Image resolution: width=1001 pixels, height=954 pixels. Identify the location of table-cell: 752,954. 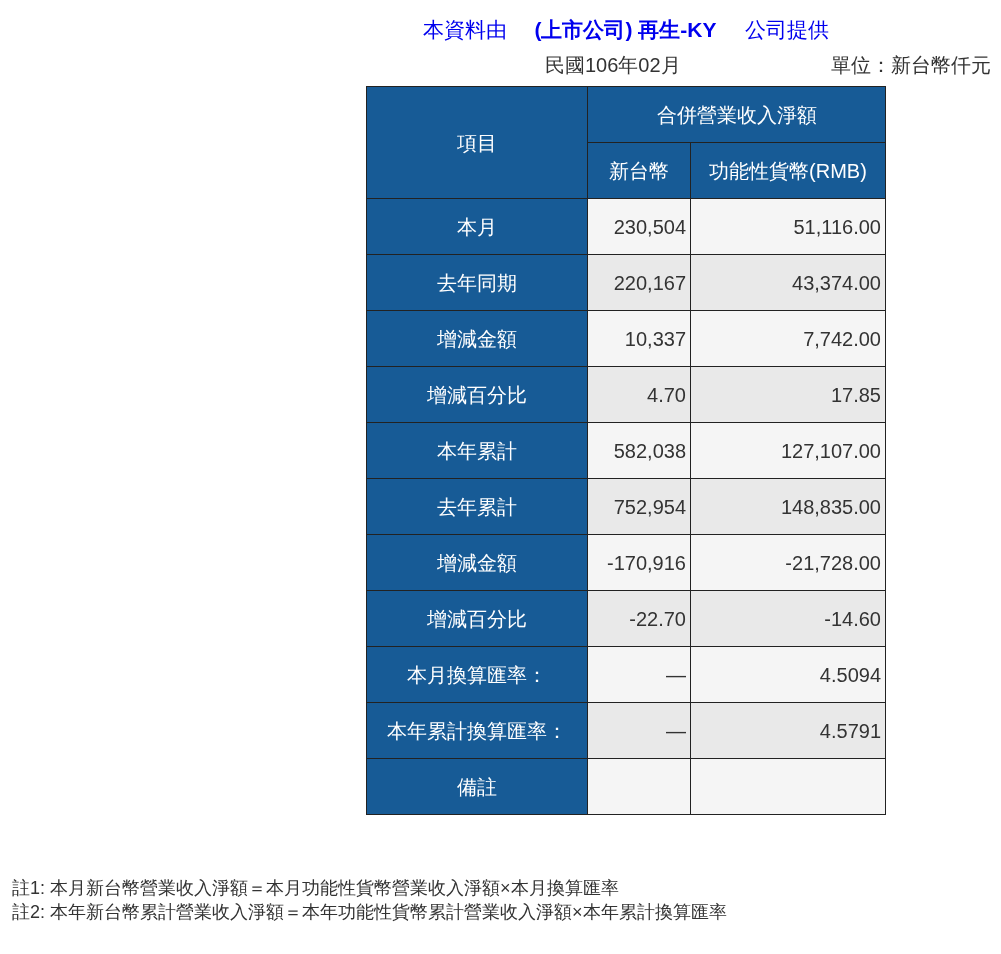
(639, 506).